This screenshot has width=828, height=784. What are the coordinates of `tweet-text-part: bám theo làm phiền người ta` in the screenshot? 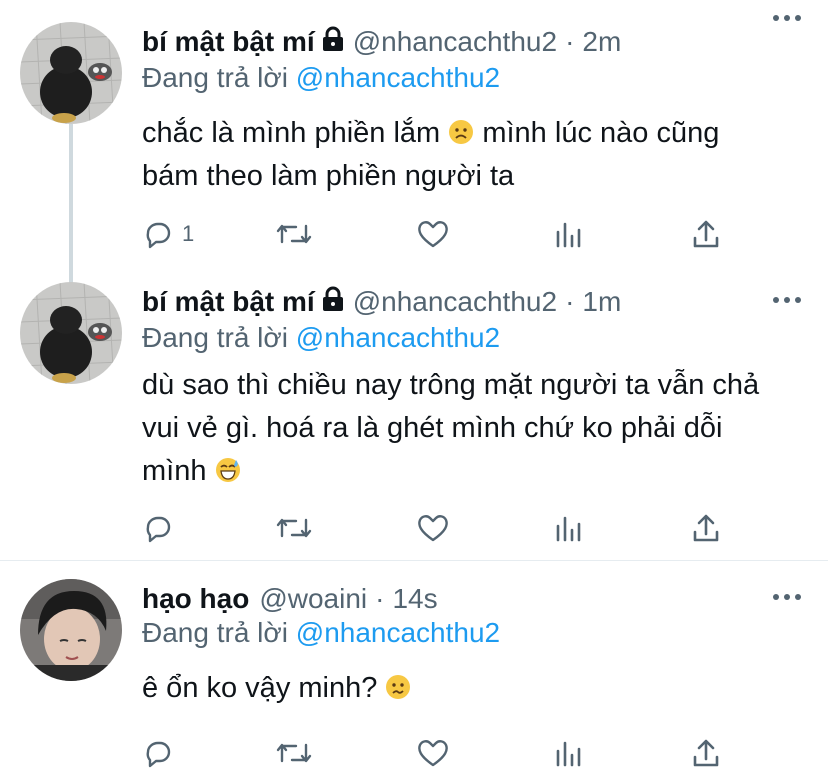 It's located at (328, 176).